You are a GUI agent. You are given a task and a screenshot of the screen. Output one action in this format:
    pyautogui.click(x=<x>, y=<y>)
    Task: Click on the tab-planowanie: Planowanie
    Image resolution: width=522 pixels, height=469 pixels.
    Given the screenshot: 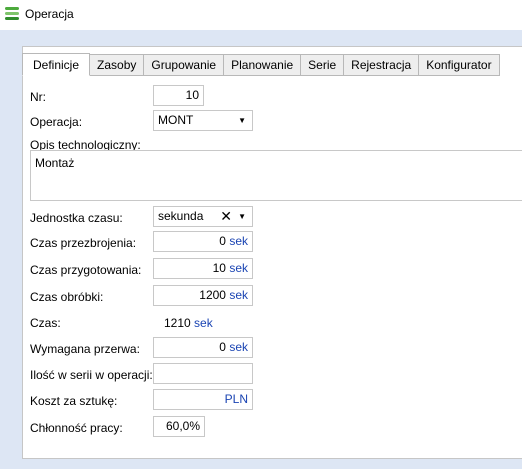 What is the action you would take?
    pyautogui.click(x=263, y=65)
    